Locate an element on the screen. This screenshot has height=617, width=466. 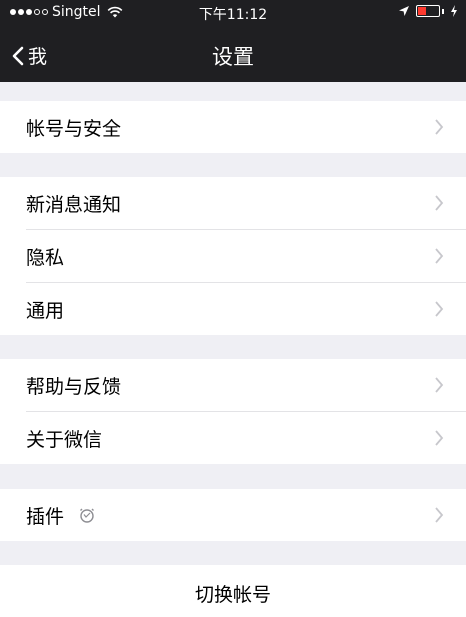
settings-group-plugins: 插件 is located at coordinates (233, 515).